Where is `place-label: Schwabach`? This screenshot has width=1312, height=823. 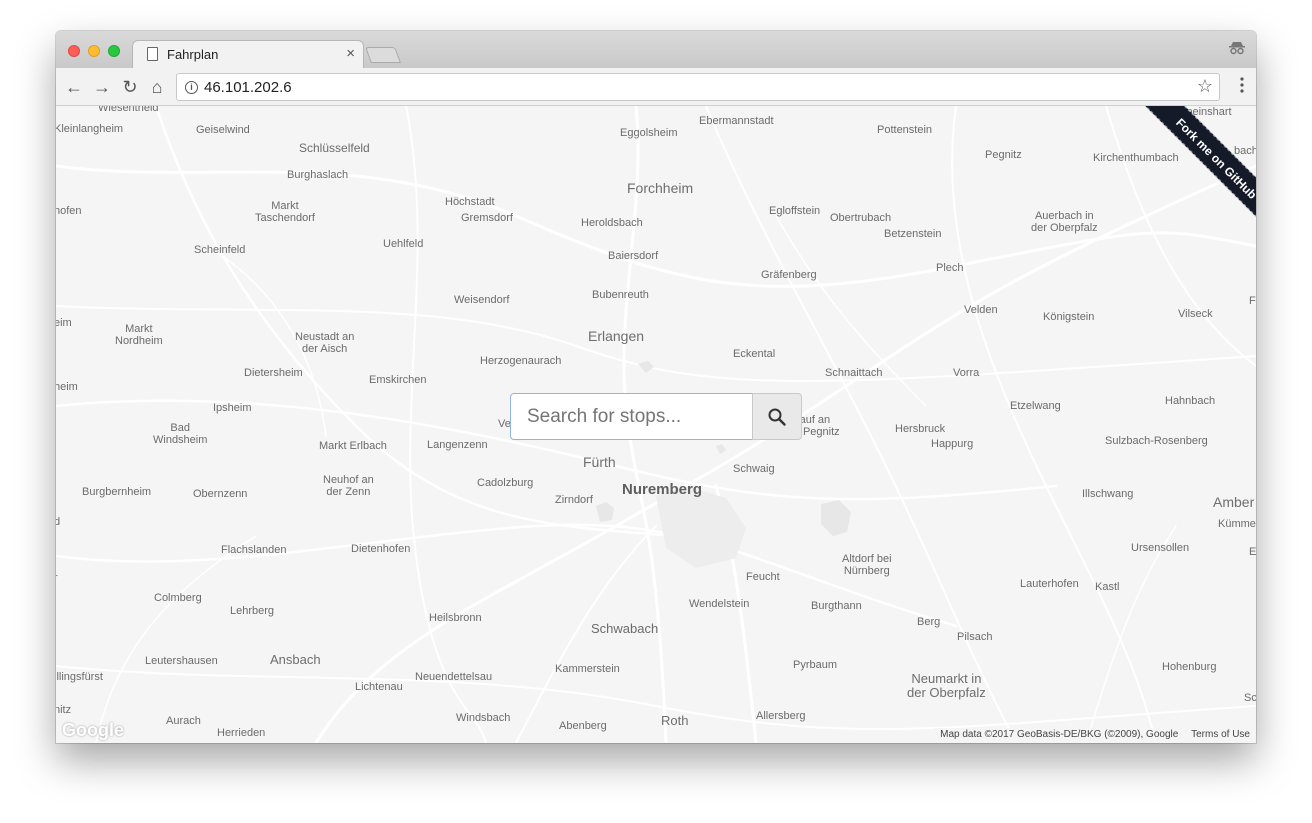 place-label: Schwabach is located at coordinates (625, 628).